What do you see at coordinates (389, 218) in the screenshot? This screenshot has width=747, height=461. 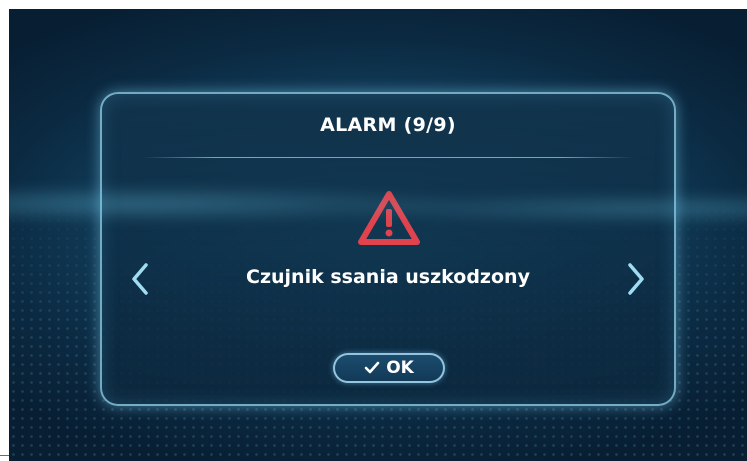 I see `warning-triangle-icon` at bounding box center [389, 218].